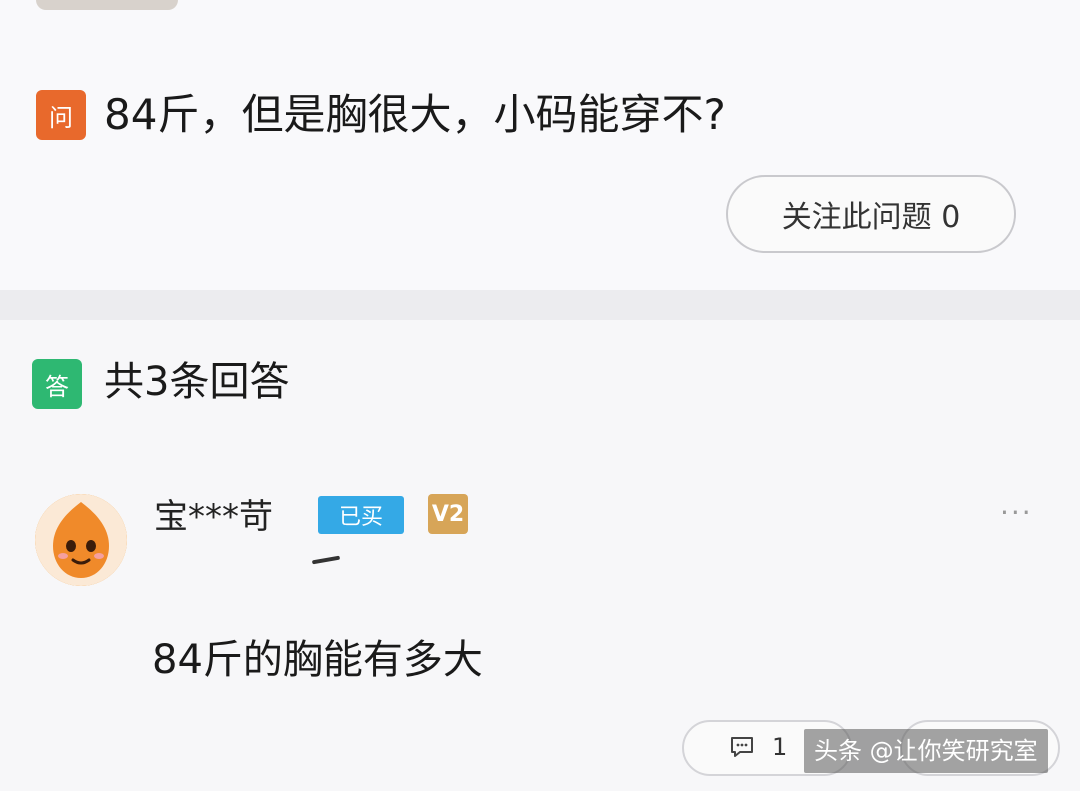 This screenshot has height=791, width=1080. What do you see at coordinates (61, 115) in the screenshot?
I see `question-badge: 问` at bounding box center [61, 115].